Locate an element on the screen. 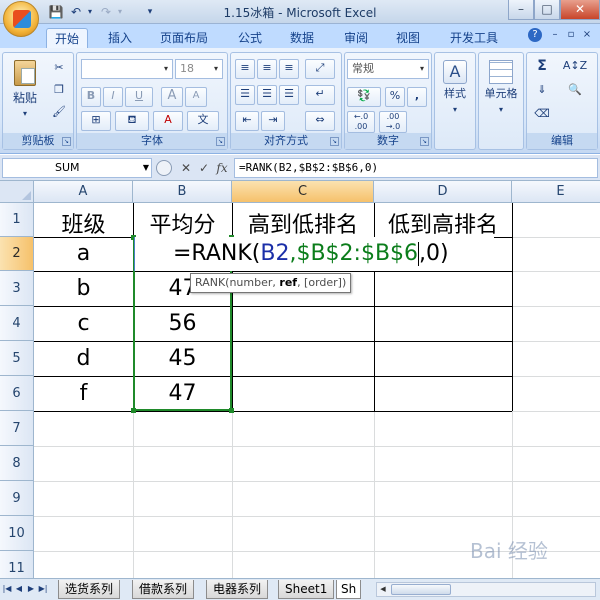 The image size is (600, 600). cell-b4: 56 is located at coordinates (182, 323).